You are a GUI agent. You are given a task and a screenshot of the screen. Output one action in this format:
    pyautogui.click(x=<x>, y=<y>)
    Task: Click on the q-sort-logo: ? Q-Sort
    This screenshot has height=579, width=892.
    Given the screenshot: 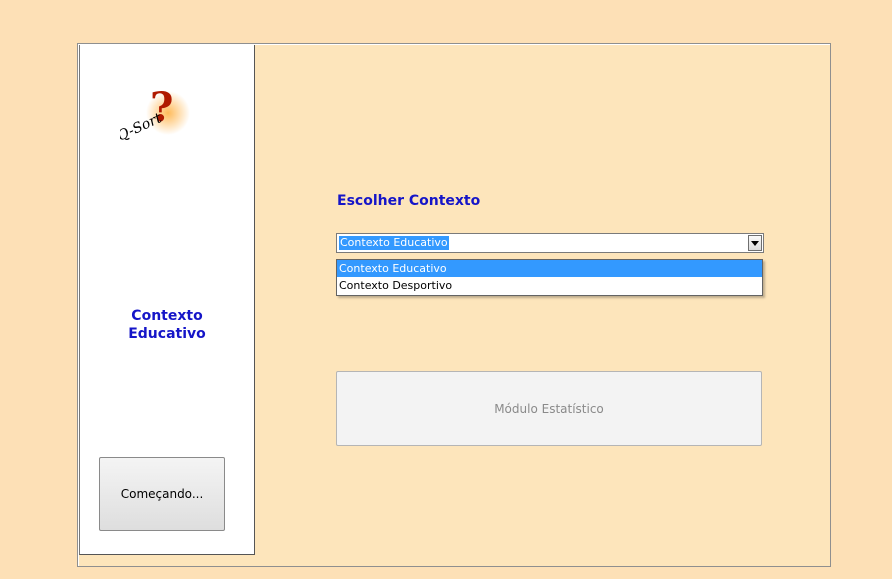 What is the action you would take?
    pyautogui.click(x=155, y=118)
    